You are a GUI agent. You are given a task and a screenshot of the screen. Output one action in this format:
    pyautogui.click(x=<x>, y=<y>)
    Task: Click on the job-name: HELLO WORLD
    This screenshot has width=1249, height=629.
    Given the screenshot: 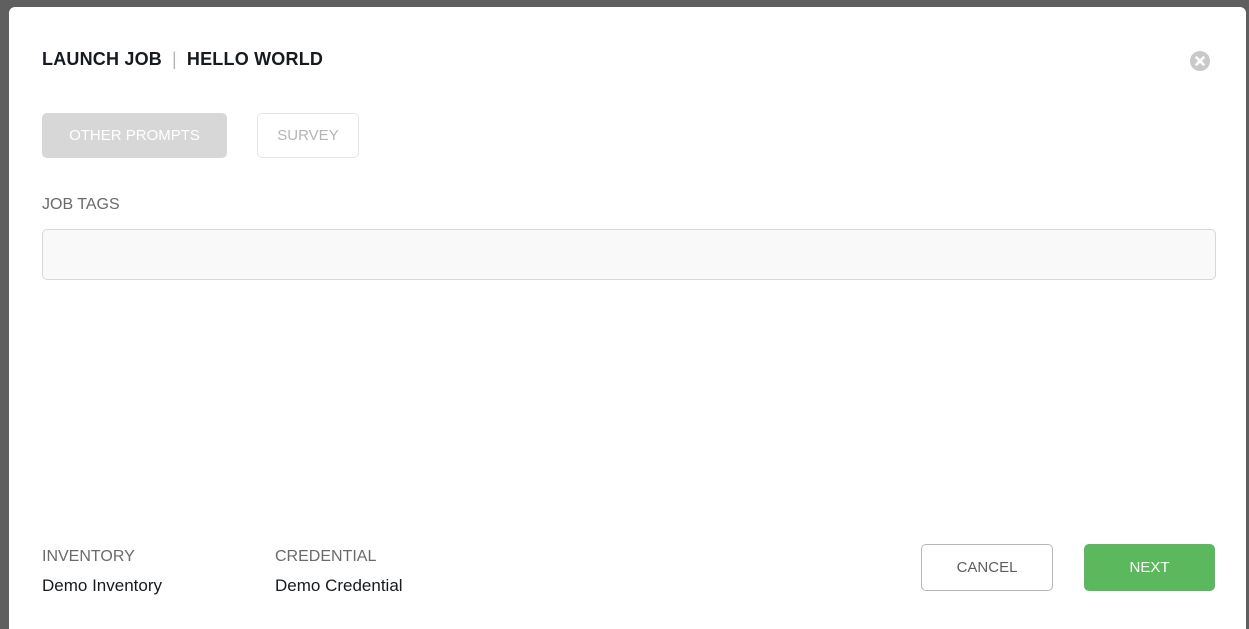 What is the action you would take?
    pyautogui.click(x=255, y=59)
    